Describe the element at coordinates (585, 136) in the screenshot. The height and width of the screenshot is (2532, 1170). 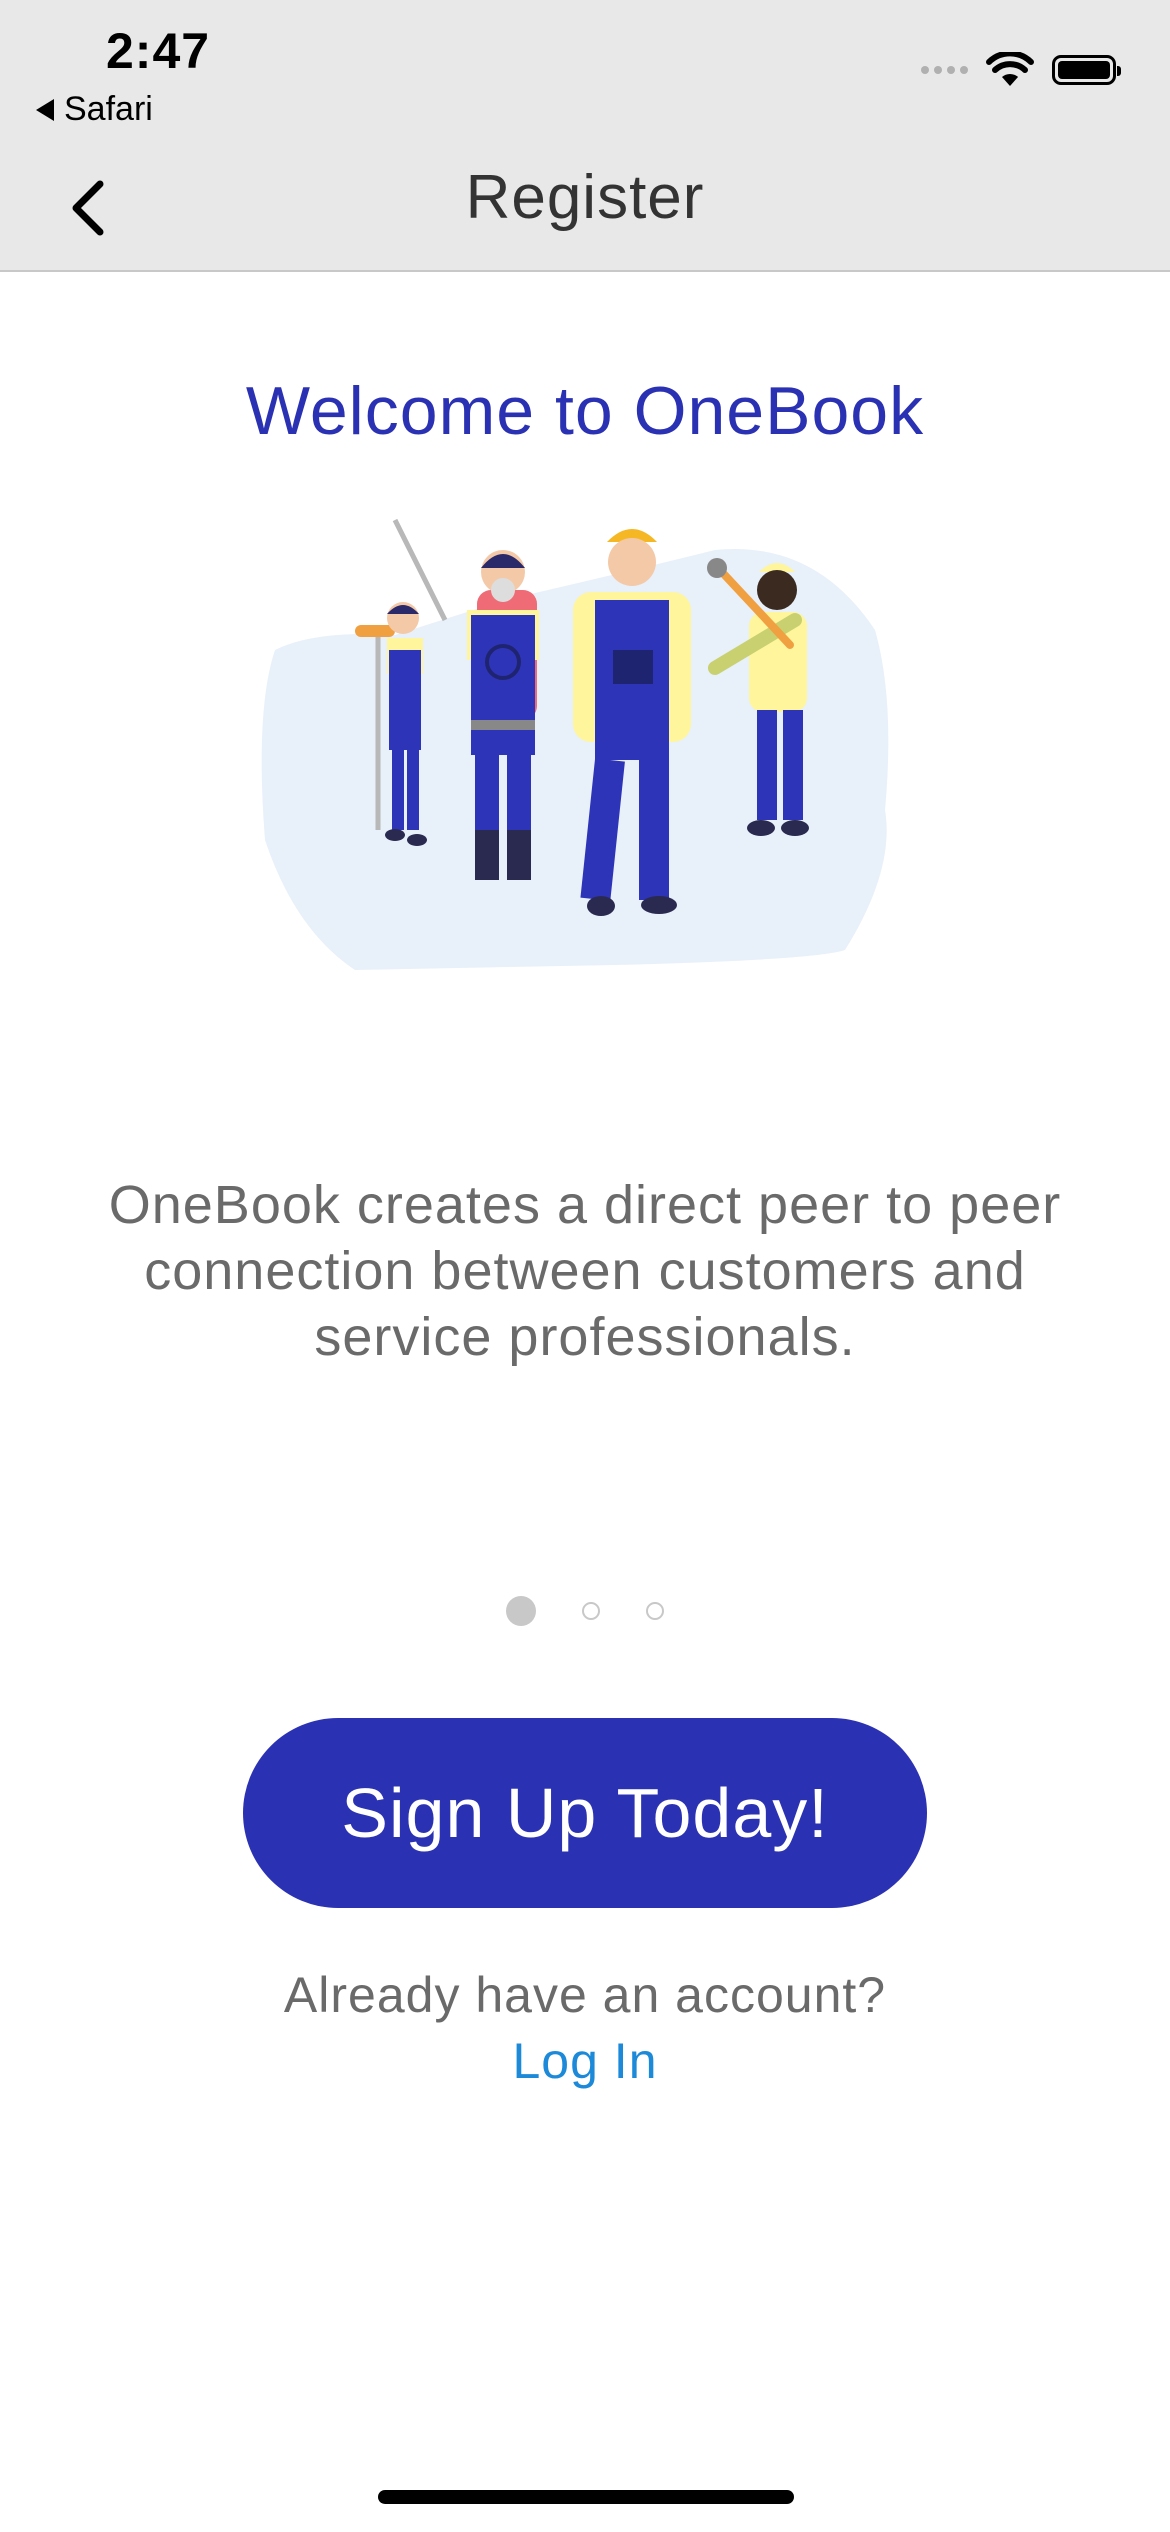
I see `top-bar: 2:47 Safari Register` at that location.